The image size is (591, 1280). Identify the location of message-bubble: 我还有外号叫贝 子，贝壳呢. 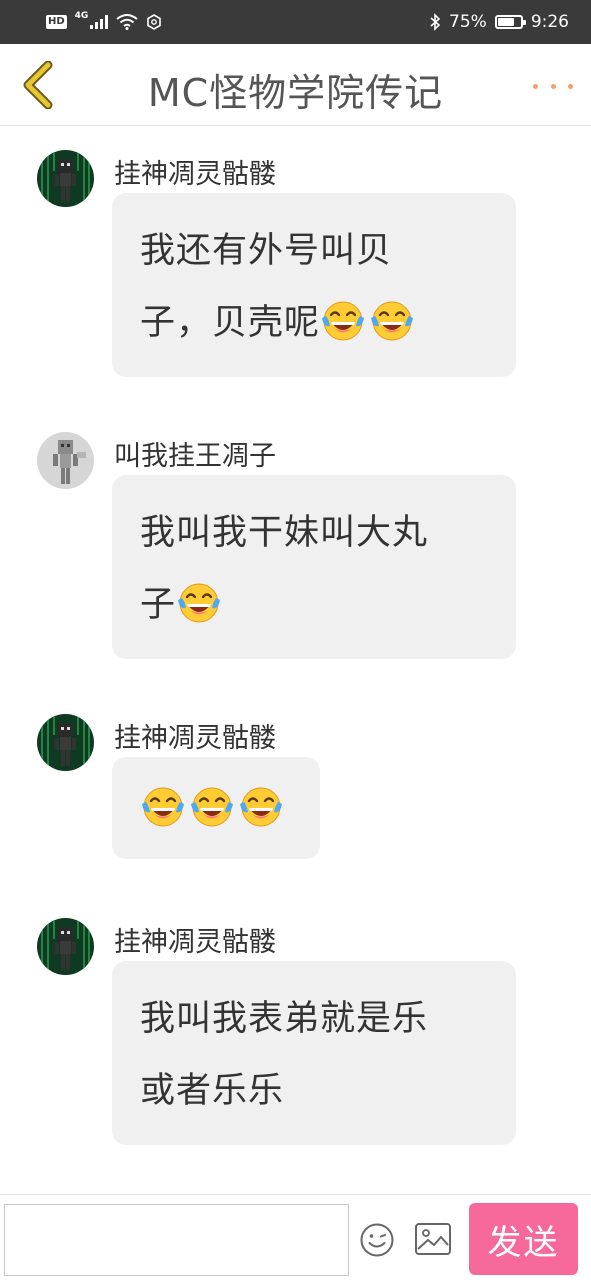
(314, 285).